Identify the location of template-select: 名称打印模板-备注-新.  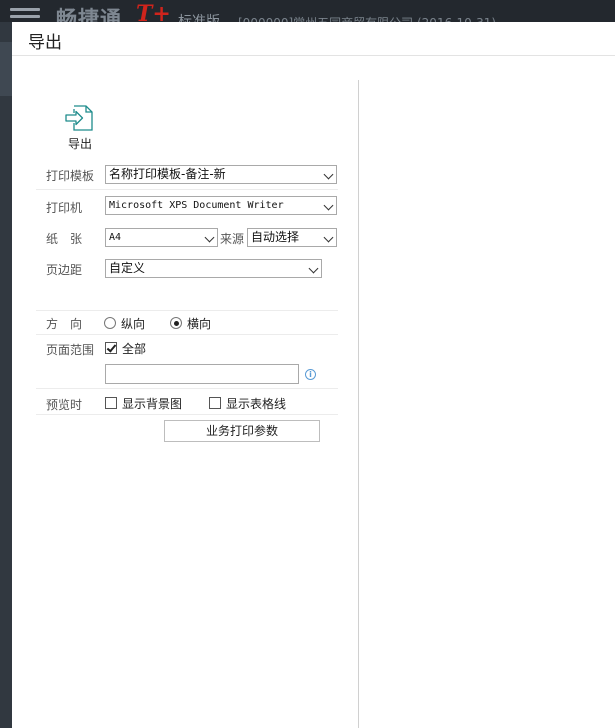
(221, 174).